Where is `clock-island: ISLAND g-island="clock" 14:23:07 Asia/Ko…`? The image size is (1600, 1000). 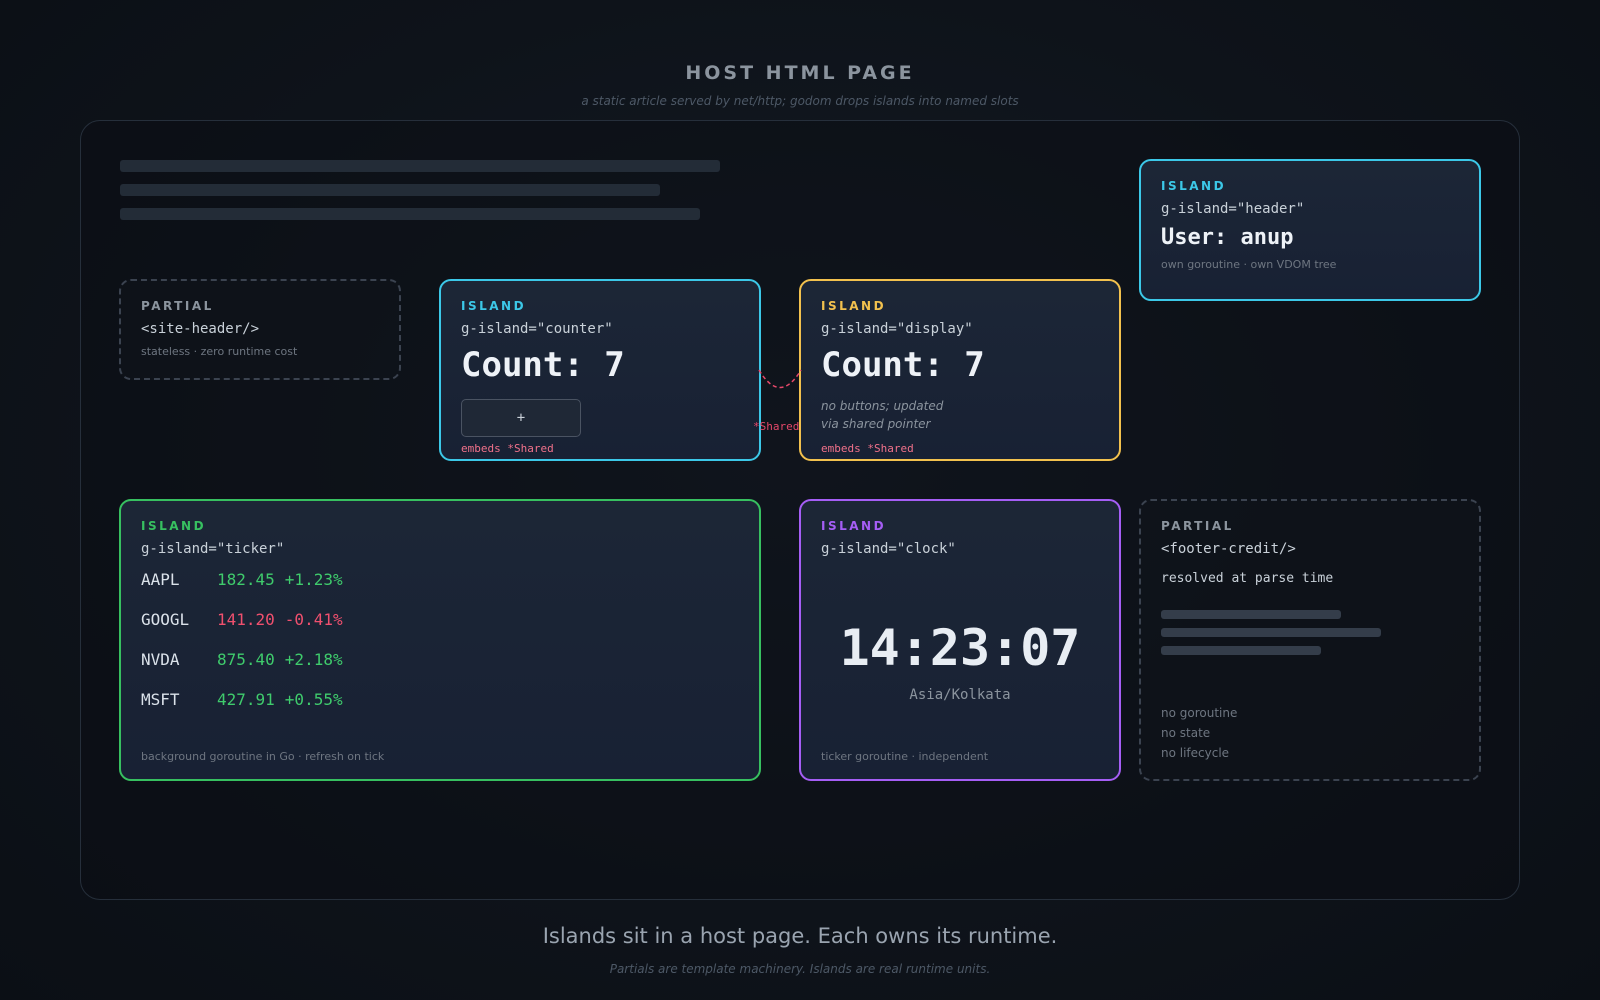 clock-island: ISLAND g-island="clock" 14:23:07 Asia/Ko… is located at coordinates (960, 640).